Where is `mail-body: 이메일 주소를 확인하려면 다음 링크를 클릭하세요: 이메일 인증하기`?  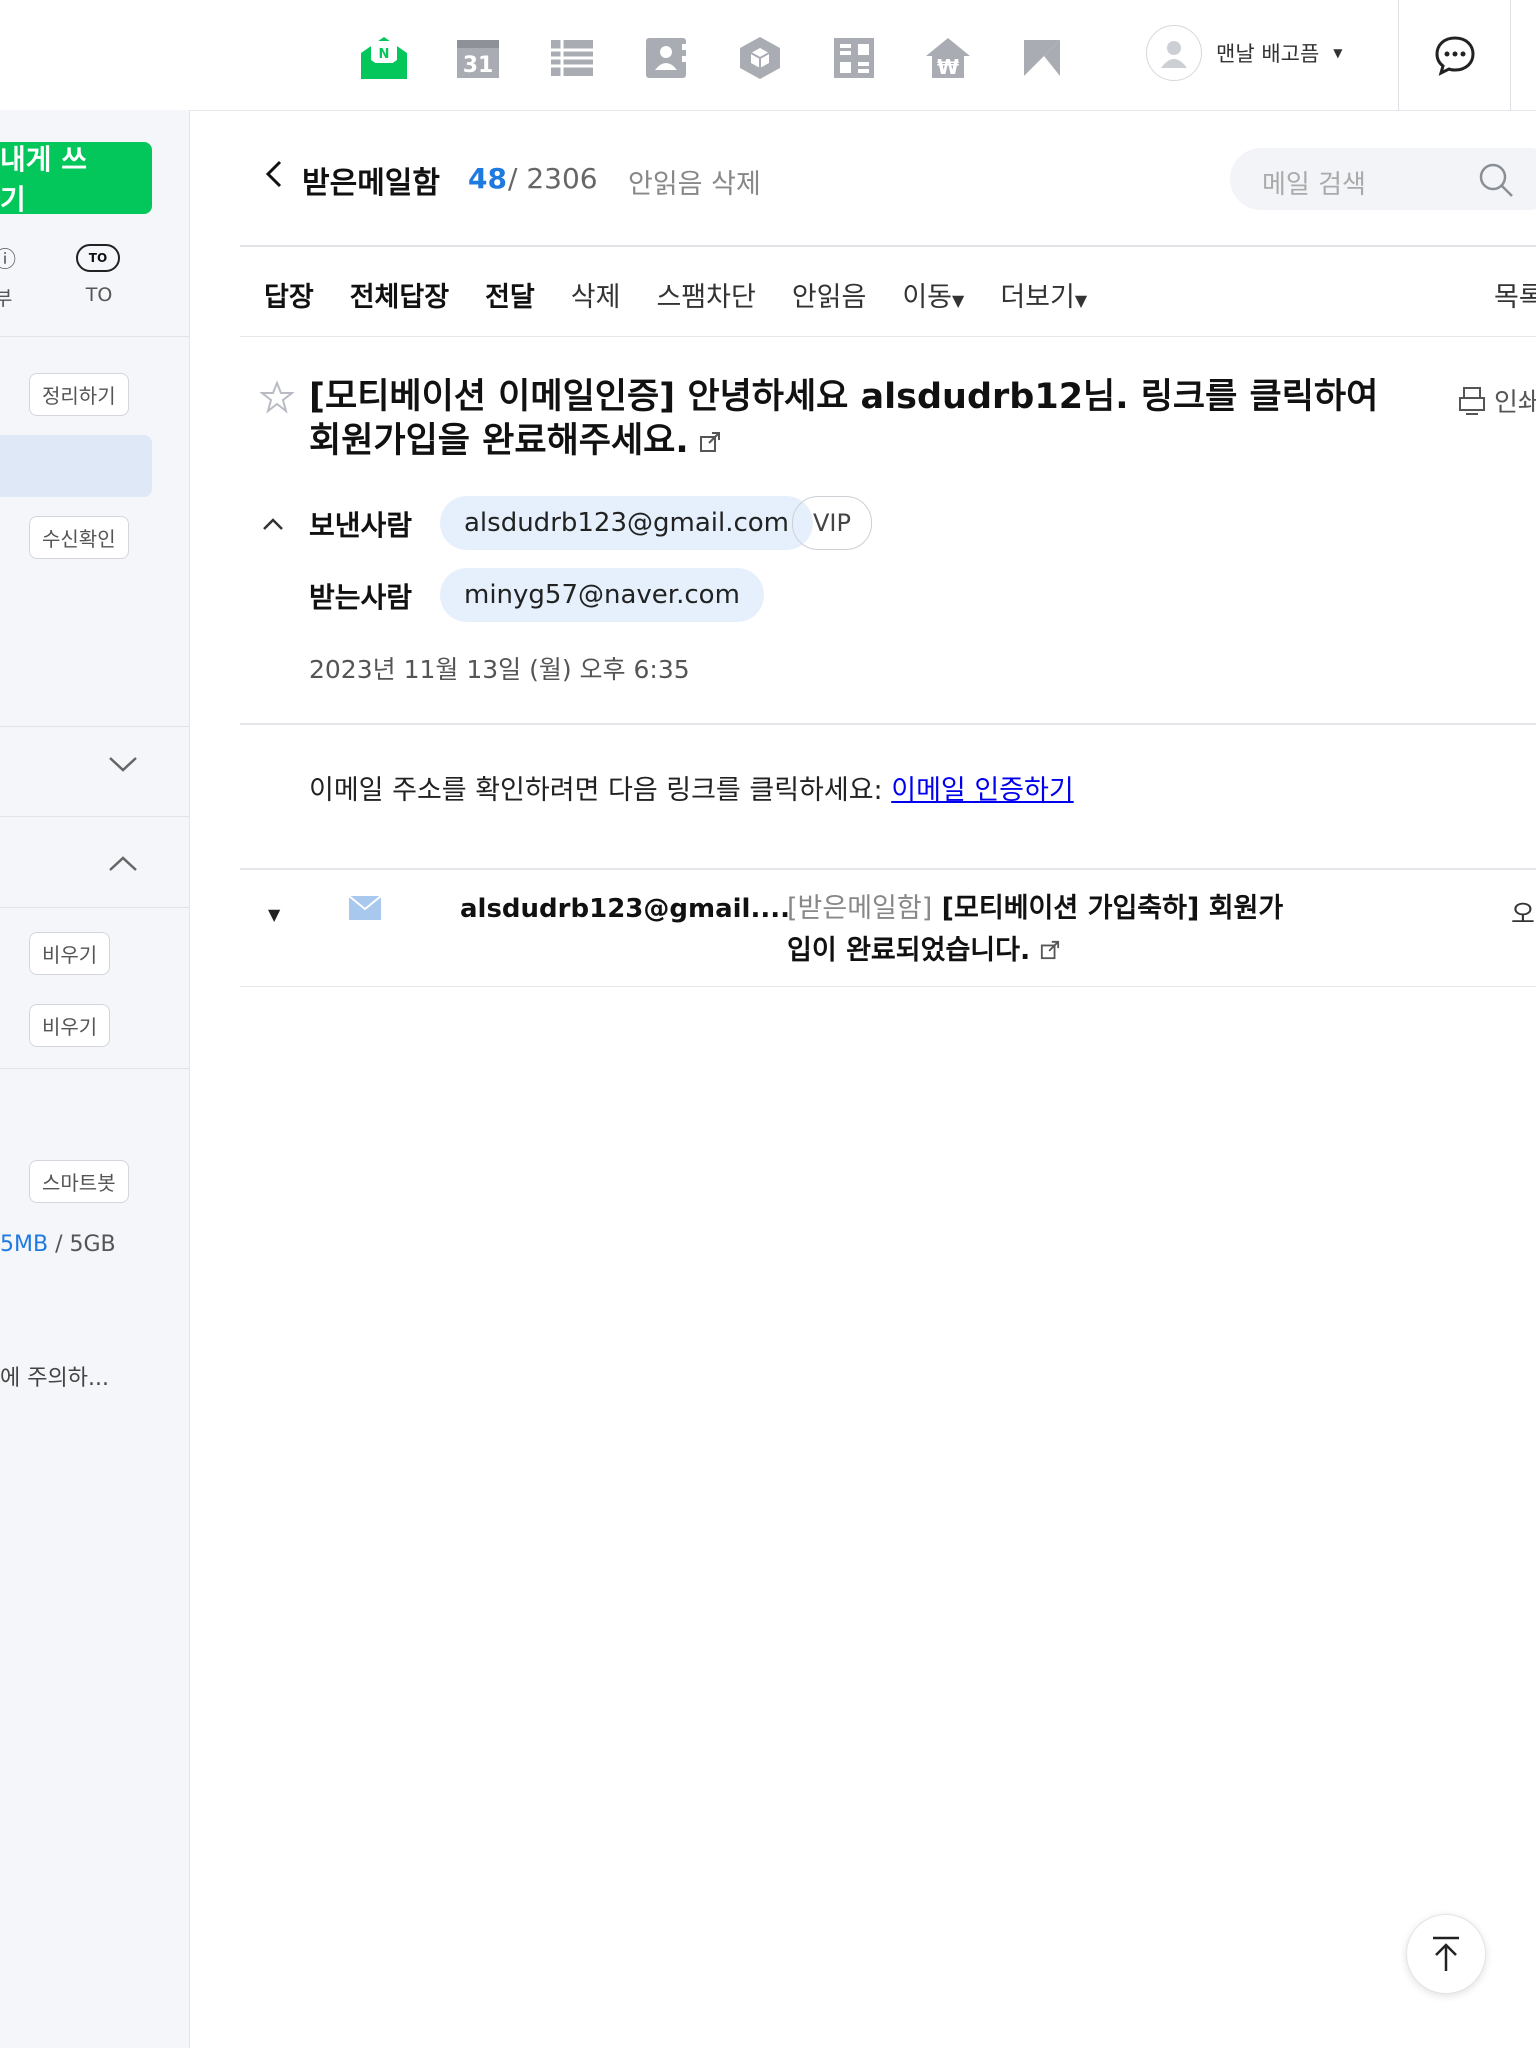
mail-body: 이메일 주소를 확인하려면 다음 링크를 클릭하세요: 이메일 인증하기 is located at coordinates (691, 787).